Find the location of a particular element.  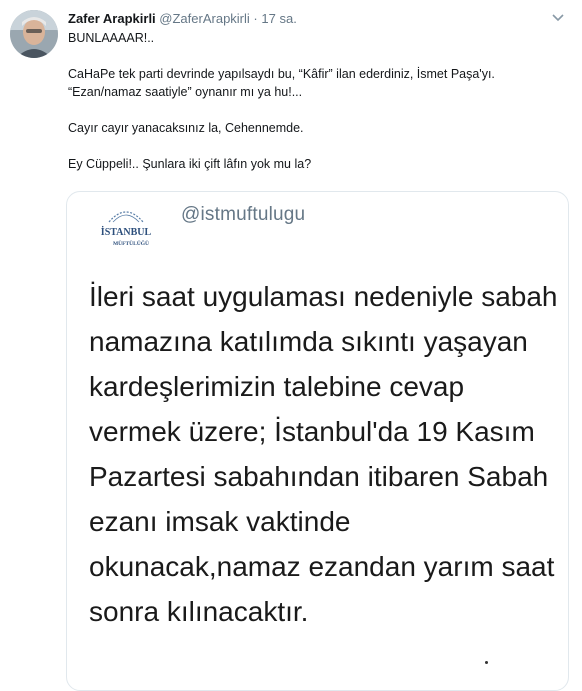

logo-text-bottom: MÜFTÜLÜĞÜ is located at coordinates (131, 243).